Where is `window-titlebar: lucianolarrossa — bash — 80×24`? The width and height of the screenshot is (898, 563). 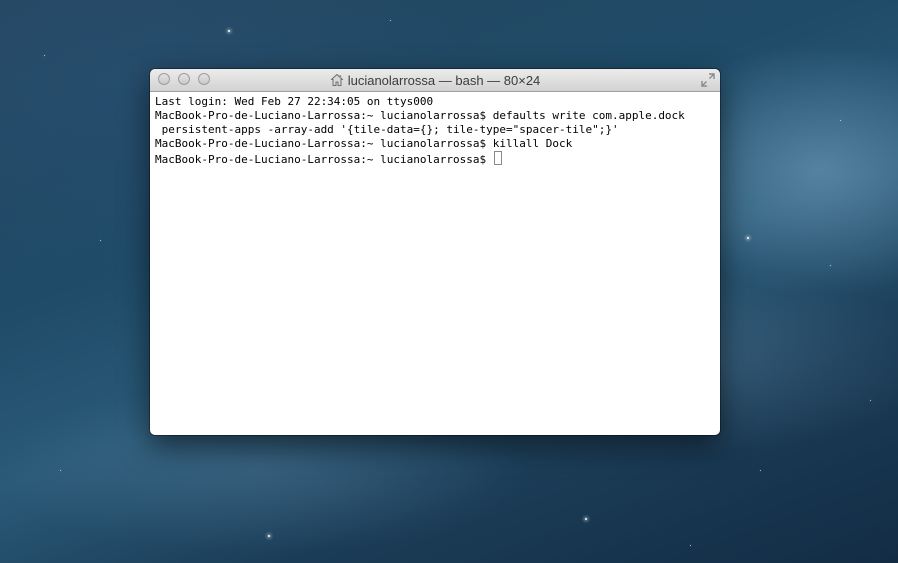
window-titlebar: lucianolarrossa — bash — 80×24 is located at coordinates (435, 80).